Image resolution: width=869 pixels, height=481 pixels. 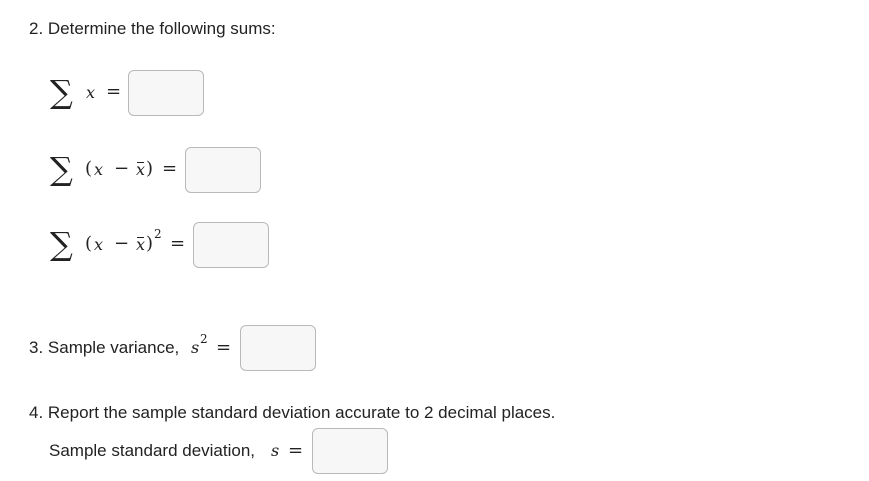 What do you see at coordinates (231, 245) in the screenshot?
I see `sum-squared-deviation-input` at bounding box center [231, 245].